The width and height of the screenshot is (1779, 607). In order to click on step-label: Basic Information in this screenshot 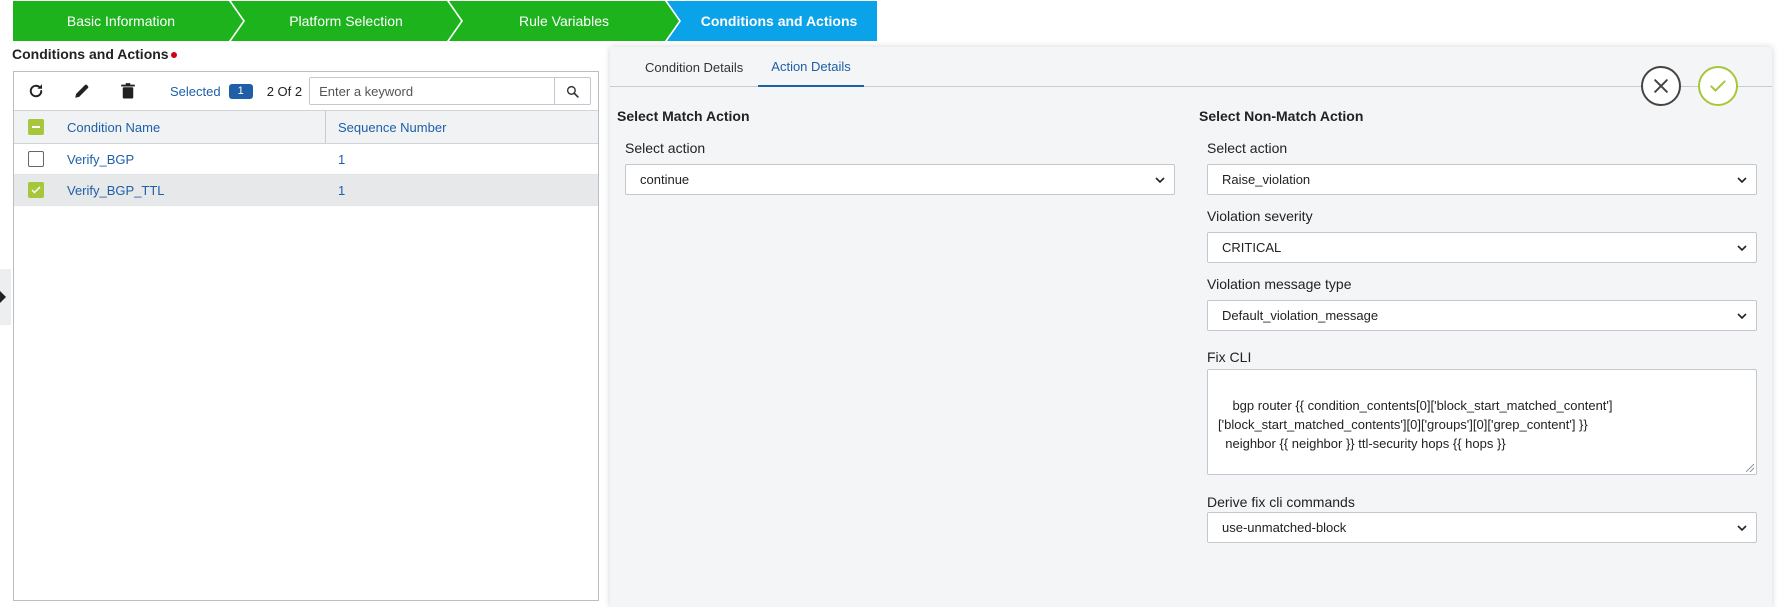, I will do `click(121, 21)`.